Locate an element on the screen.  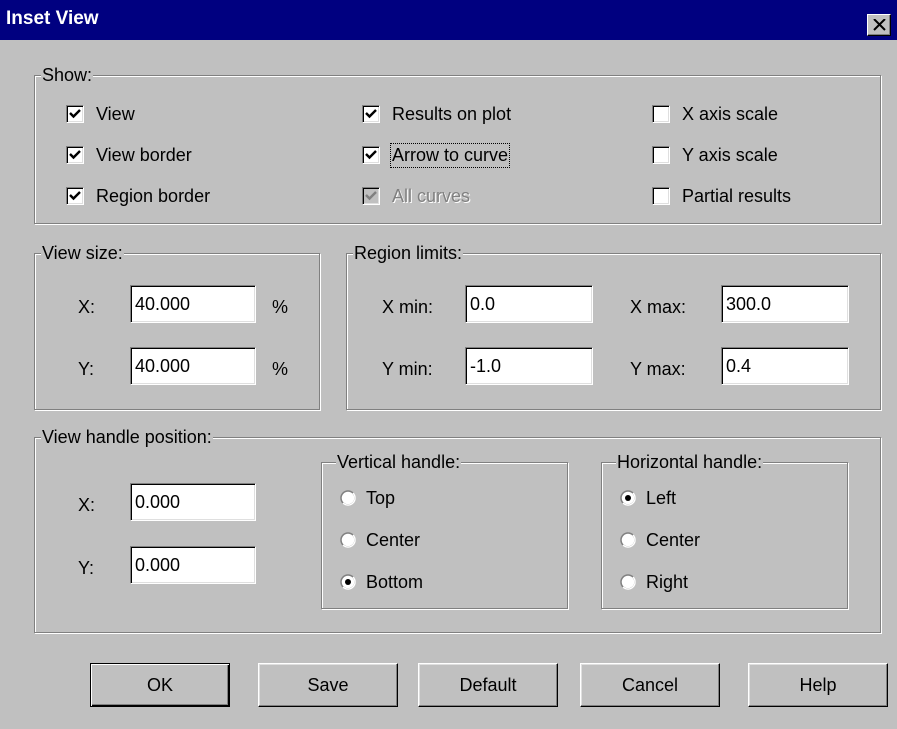
view-size-x-label: X: is located at coordinates (87, 307).